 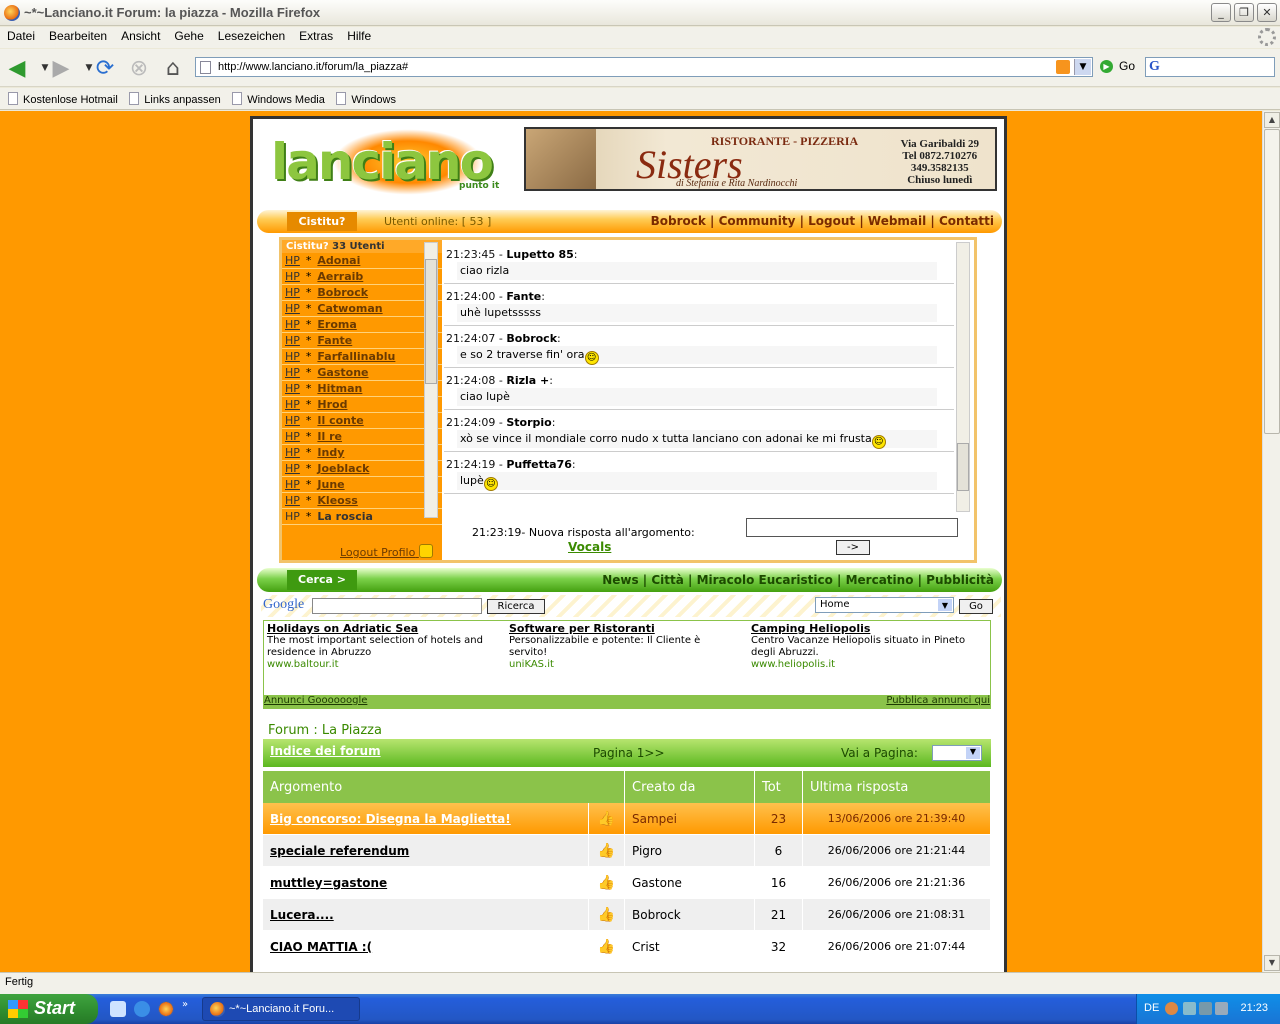 I want to click on menu-bearbeiten: Bearbeiten, so click(x=78, y=36).